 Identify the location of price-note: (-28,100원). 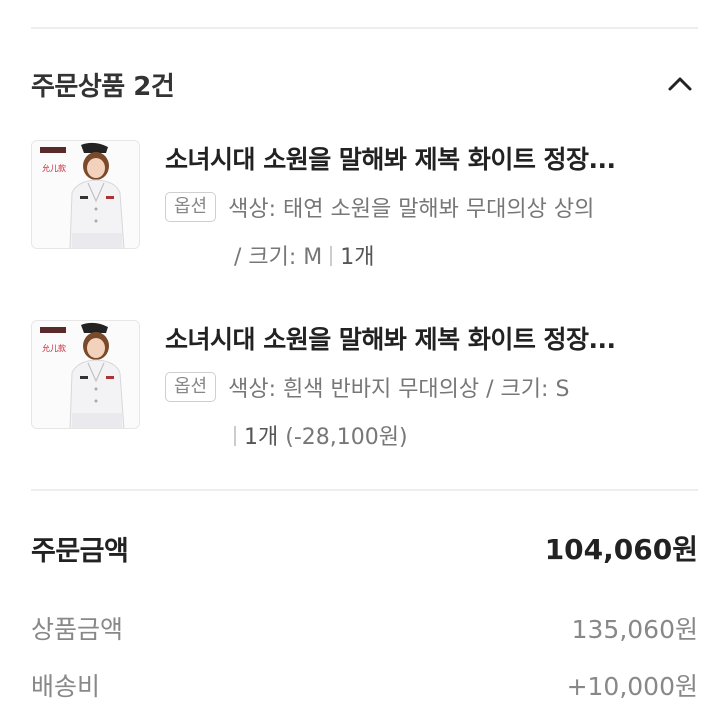
(346, 437).